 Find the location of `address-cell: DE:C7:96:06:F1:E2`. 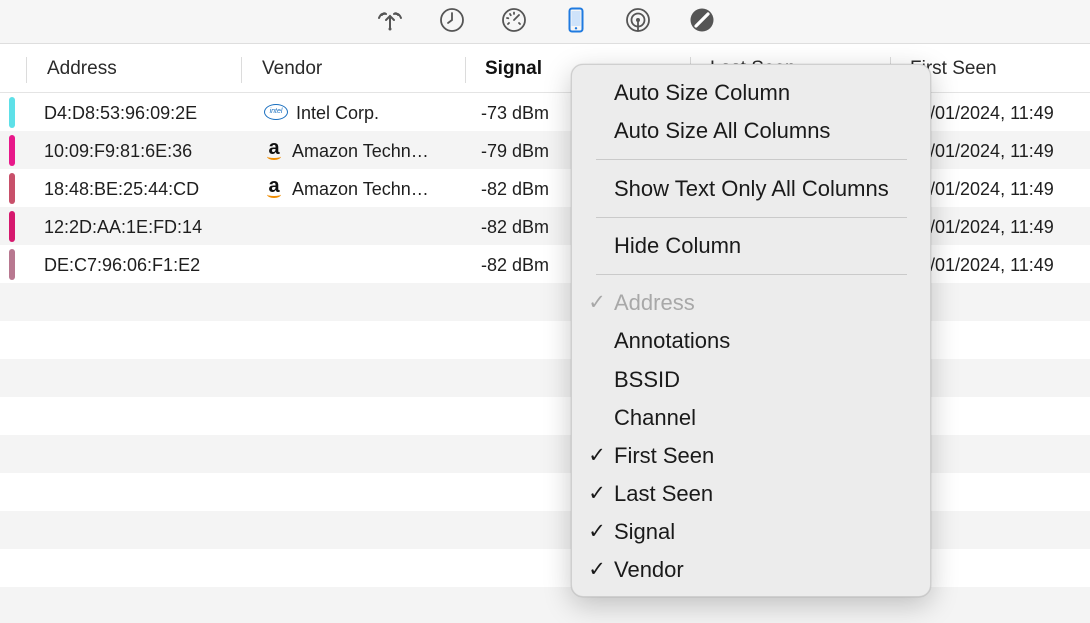

address-cell: DE:C7:96:06:F1:E2 is located at coordinates (122, 265).